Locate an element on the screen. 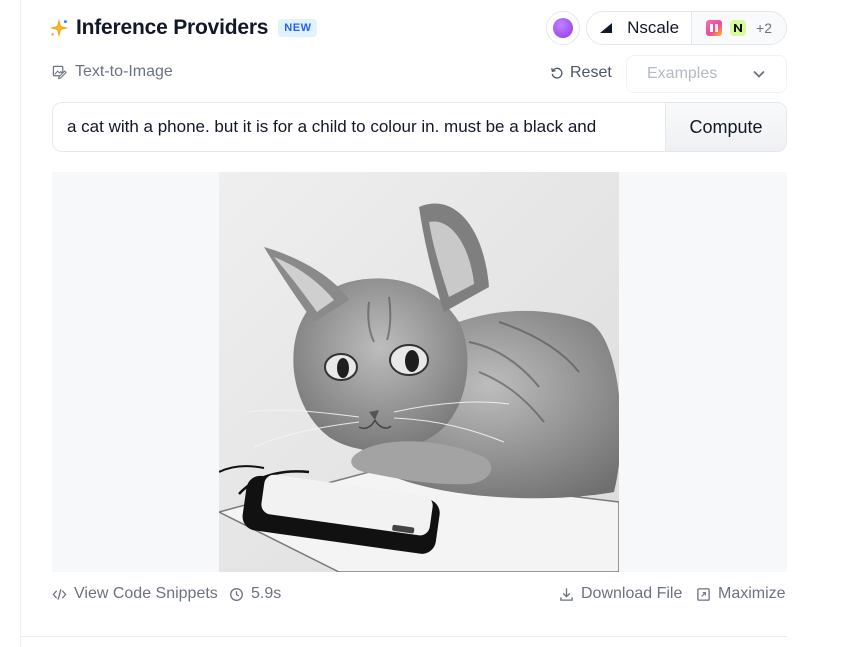 The image size is (861, 647). avatar-button is located at coordinates (563, 28).